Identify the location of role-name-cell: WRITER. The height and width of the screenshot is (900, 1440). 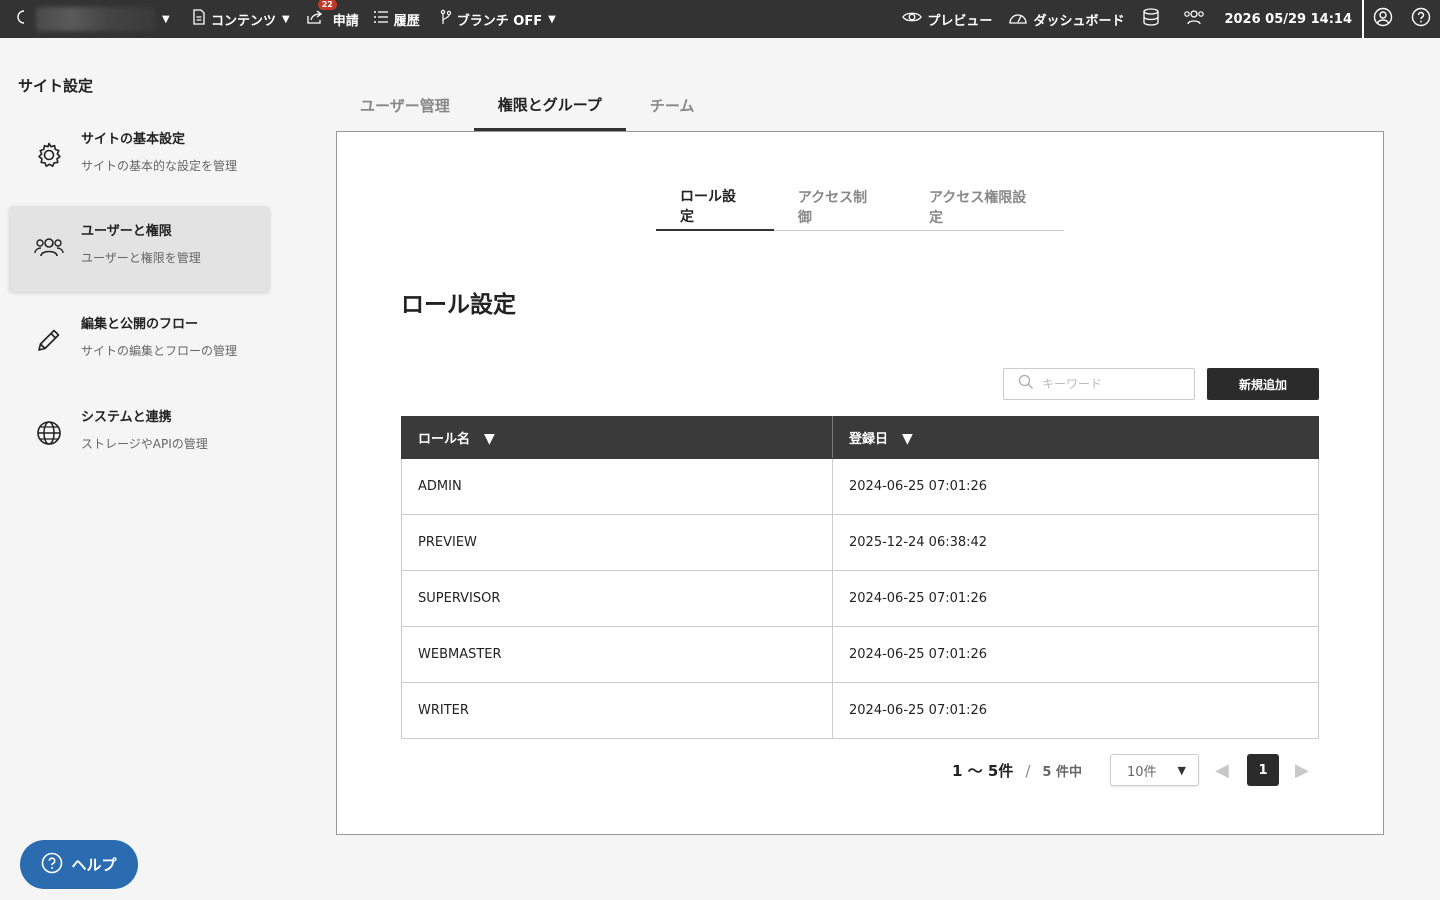
(617, 710).